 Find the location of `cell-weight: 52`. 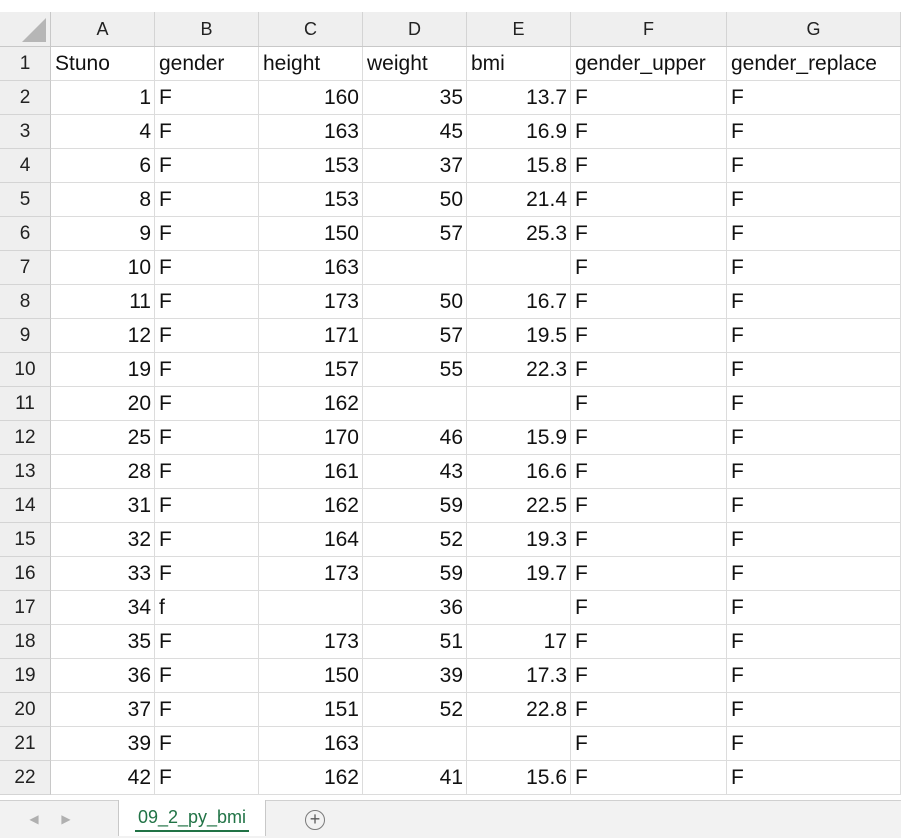

cell-weight: 52 is located at coordinates (415, 540).